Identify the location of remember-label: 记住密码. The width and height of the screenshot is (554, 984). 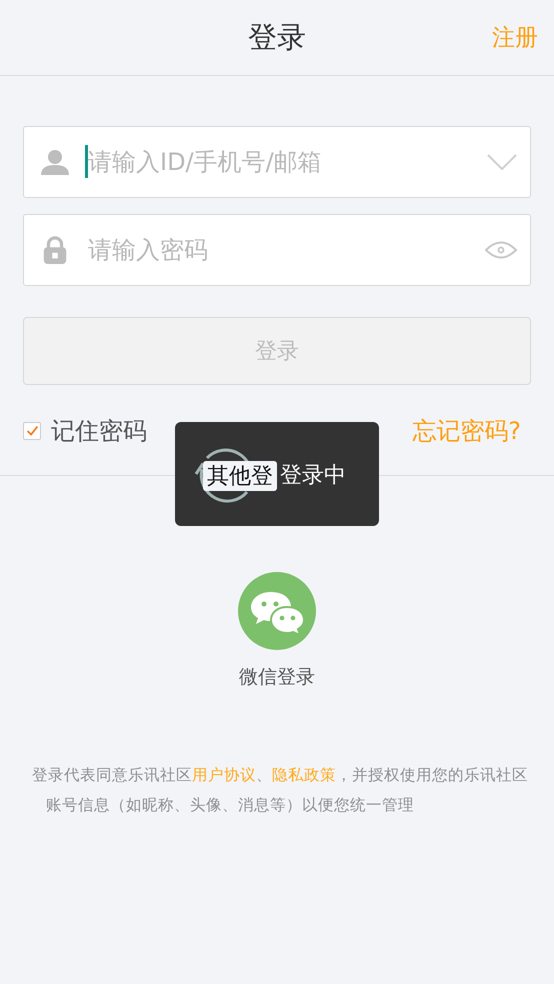
(99, 431).